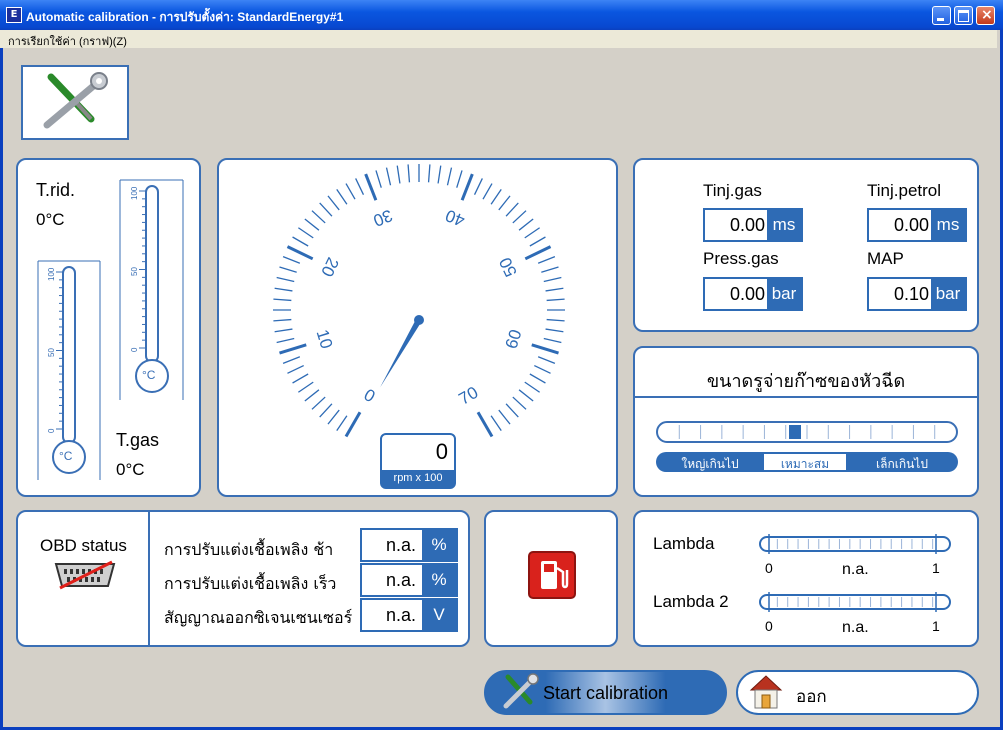 This screenshot has width=1003, height=730. What do you see at coordinates (409, 615) in the screenshot?
I see `obd-row-3-field: n.a. V` at bounding box center [409, 615].